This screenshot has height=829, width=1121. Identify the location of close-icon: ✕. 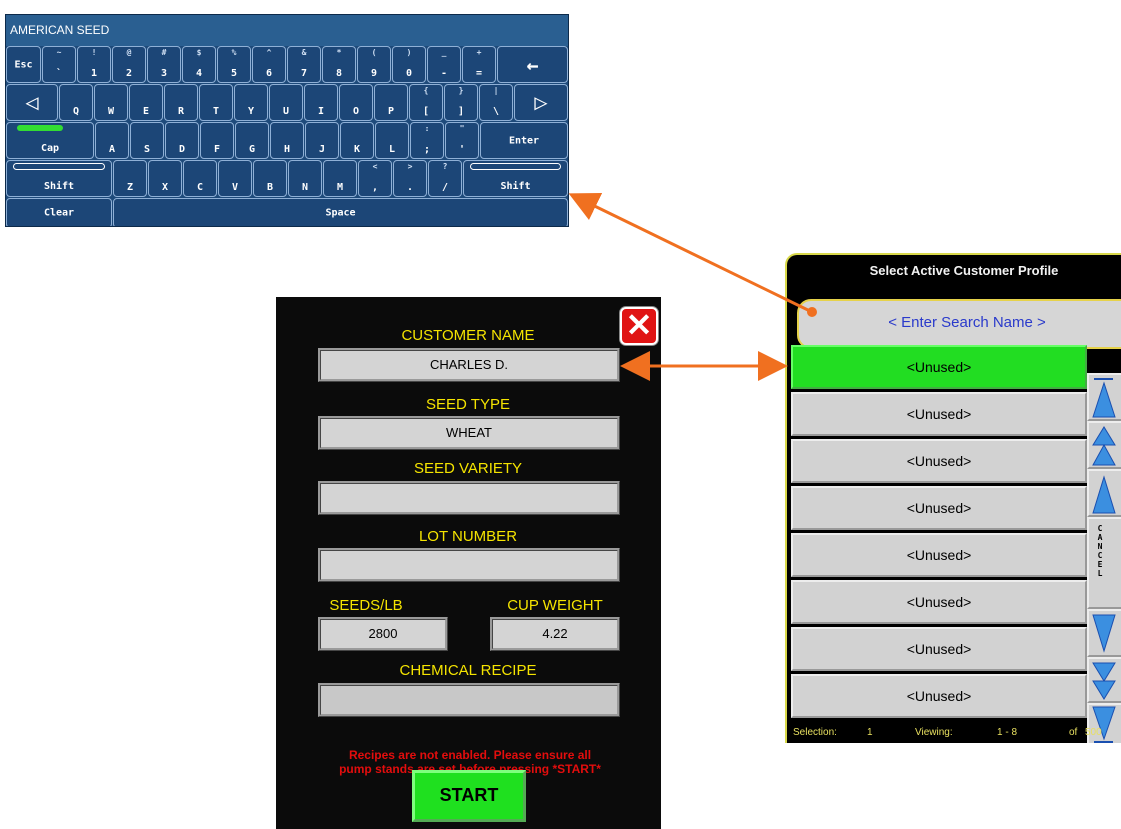
(639, 326).